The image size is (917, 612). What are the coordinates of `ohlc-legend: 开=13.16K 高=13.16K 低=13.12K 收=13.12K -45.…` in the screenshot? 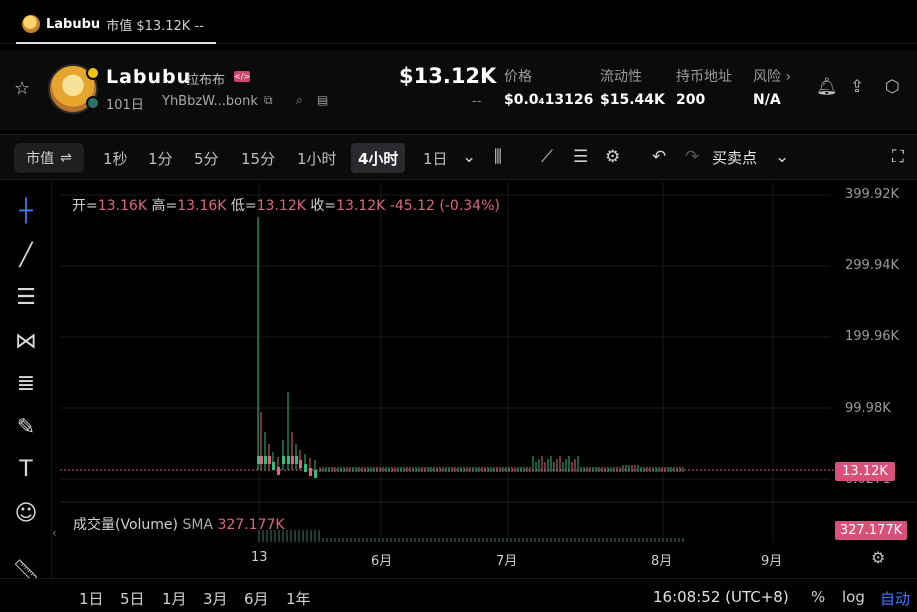 It's located at (286, 205).